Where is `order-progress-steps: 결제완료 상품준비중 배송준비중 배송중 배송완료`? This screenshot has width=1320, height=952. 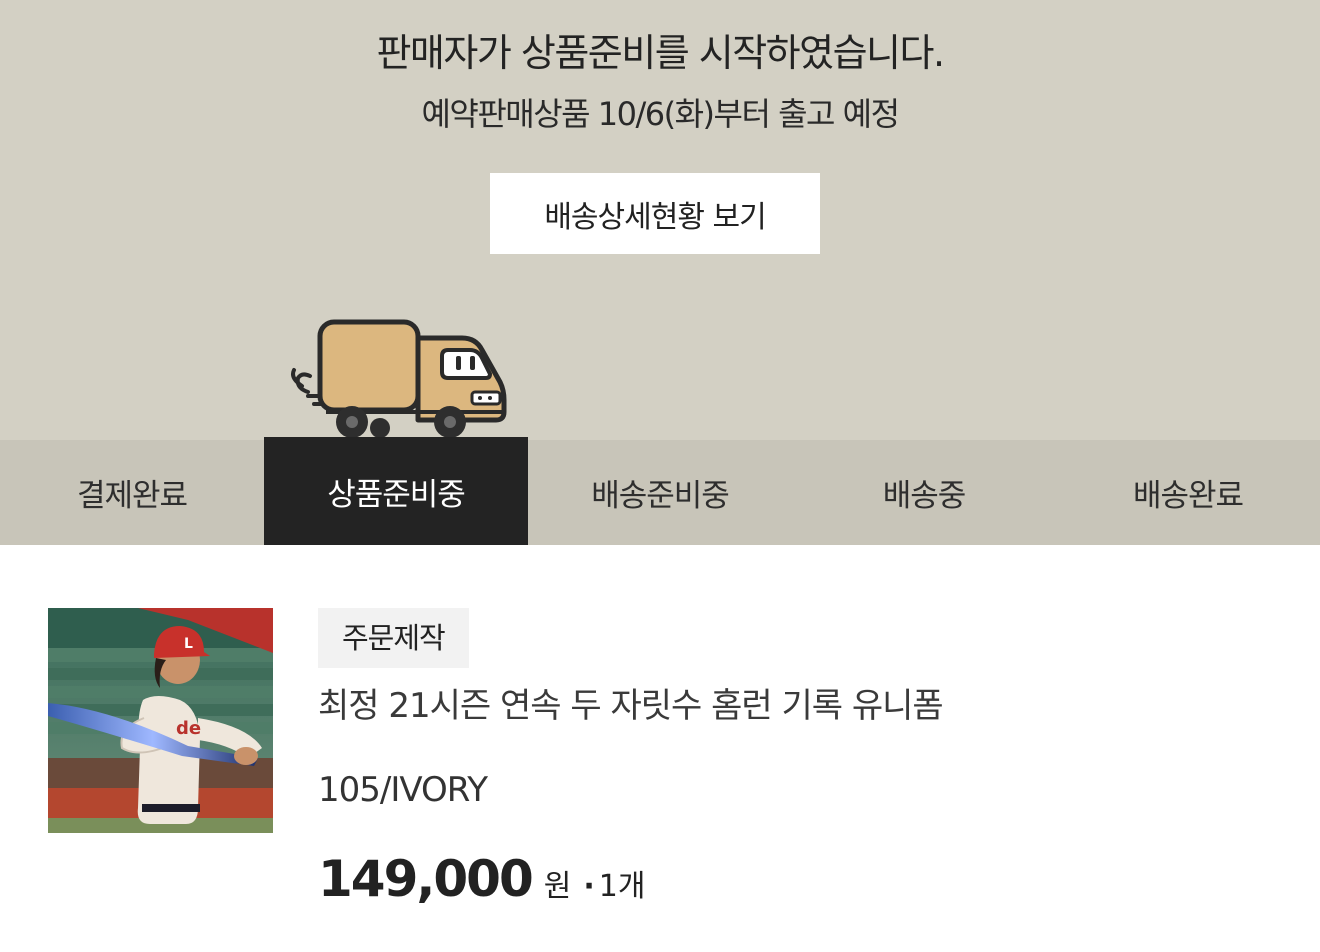
order-progress-steps: 결제완료 상품준비중 배송준비중 배송중 배송완료 is located at coordinates (660, 491).